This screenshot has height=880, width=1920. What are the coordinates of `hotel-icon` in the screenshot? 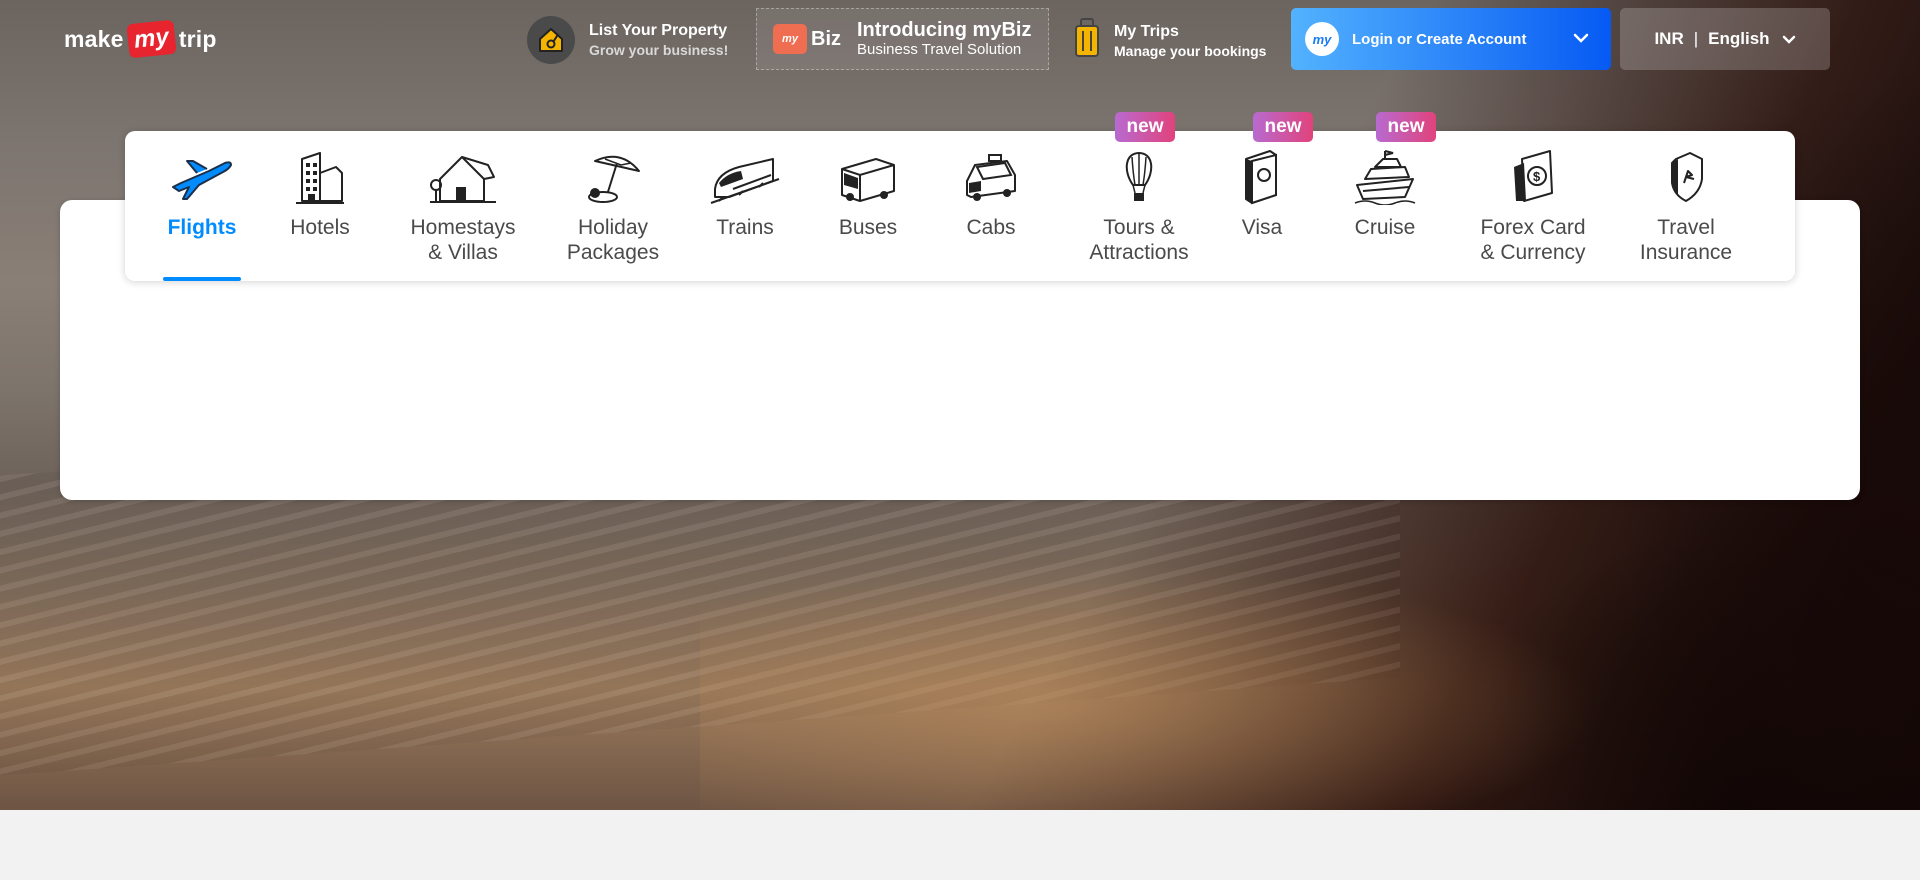 It's located at (320, 175).